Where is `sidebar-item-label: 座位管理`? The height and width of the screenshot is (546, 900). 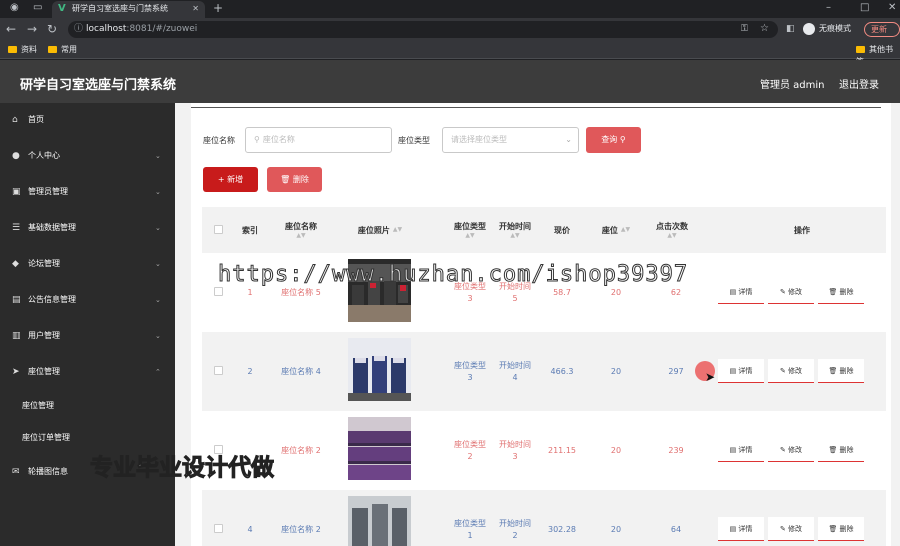
sidebar-item-label: 座位管理 is located at coordinates (44, 371).